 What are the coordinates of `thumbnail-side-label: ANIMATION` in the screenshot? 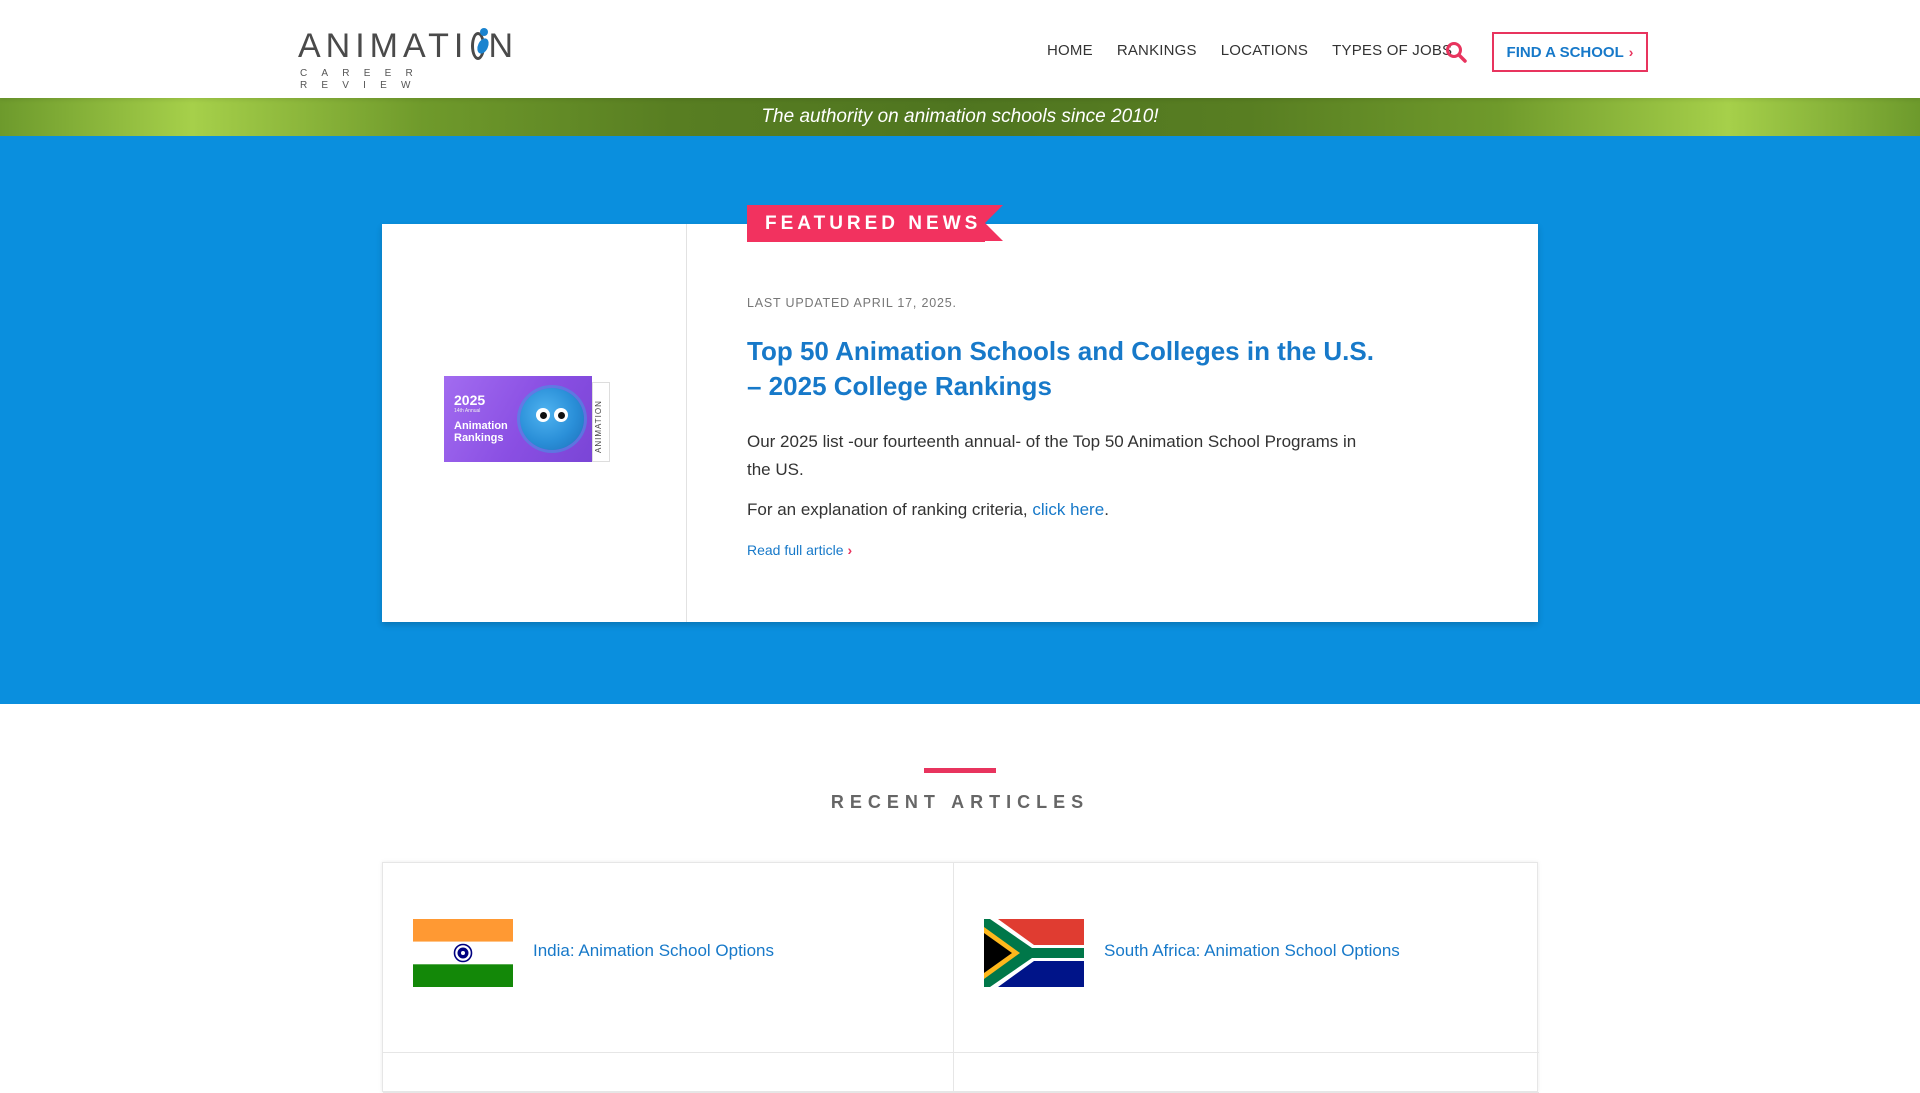 It's located at (601, 422).